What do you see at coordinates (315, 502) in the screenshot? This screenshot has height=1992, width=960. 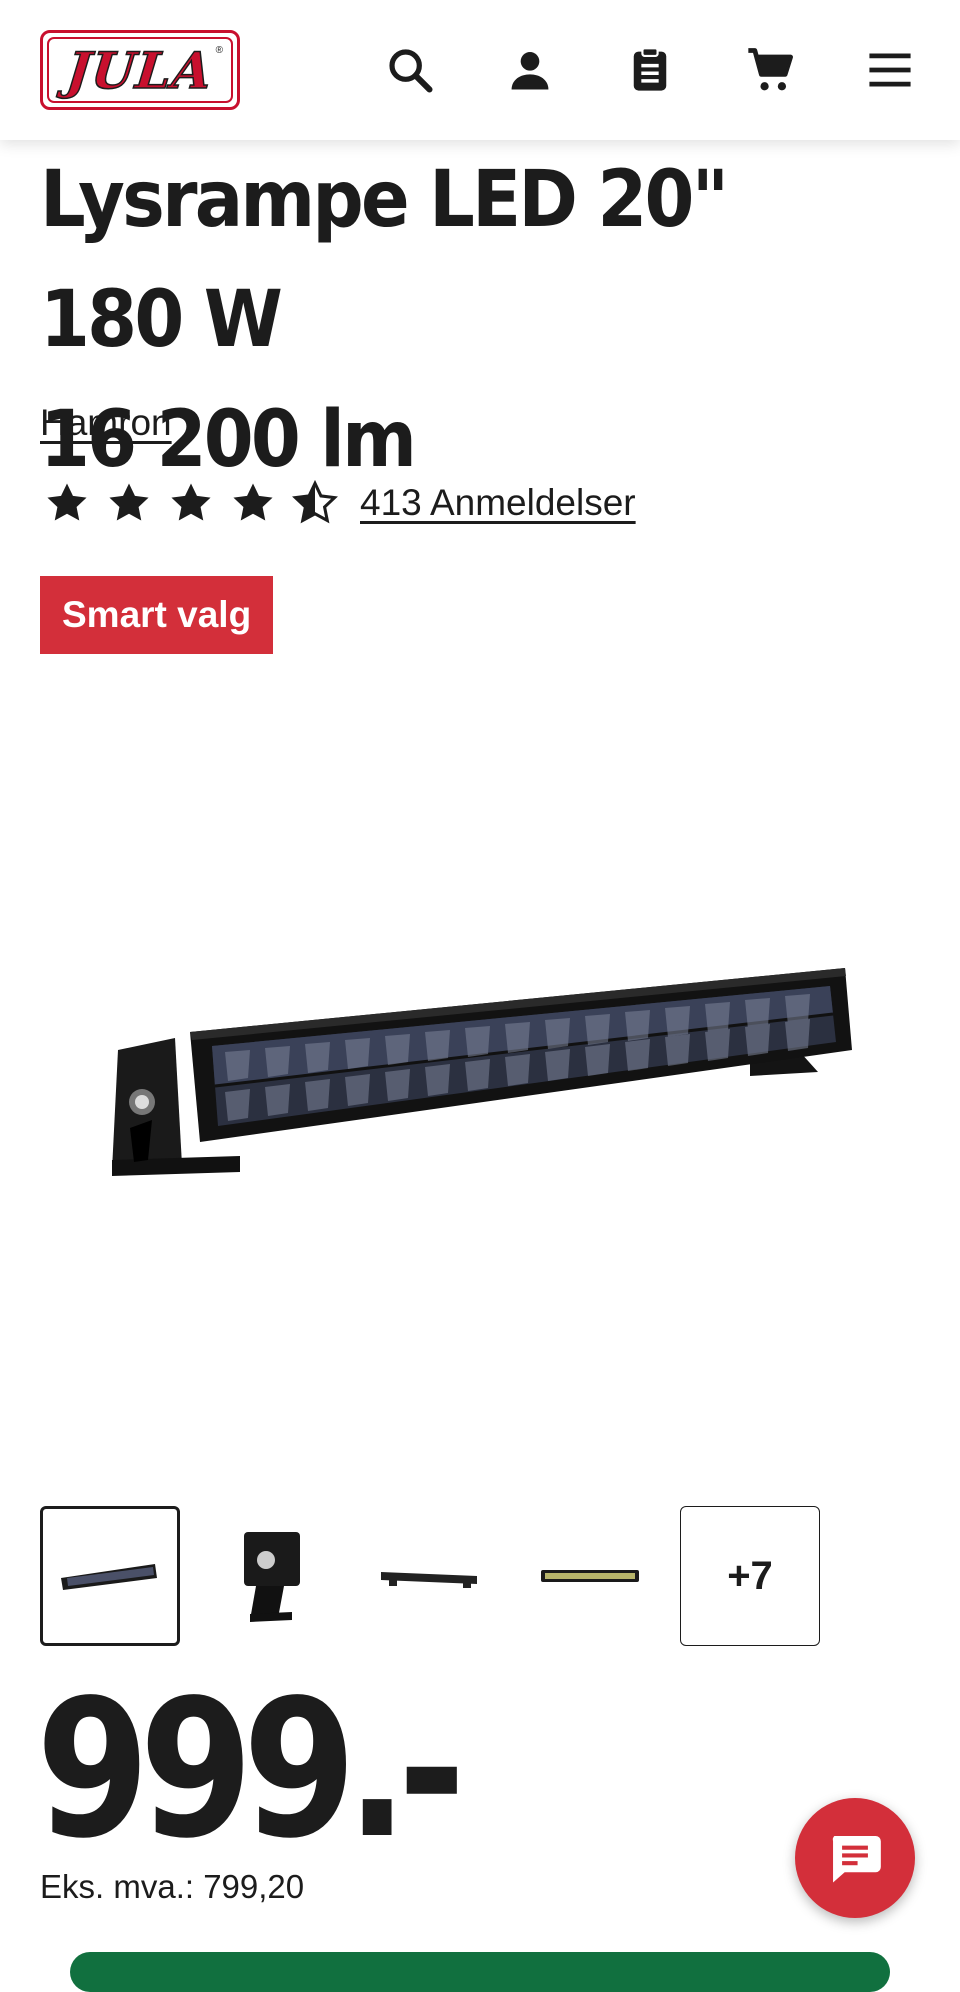 I see `half-star-icon` at bounding box center [315, 502].